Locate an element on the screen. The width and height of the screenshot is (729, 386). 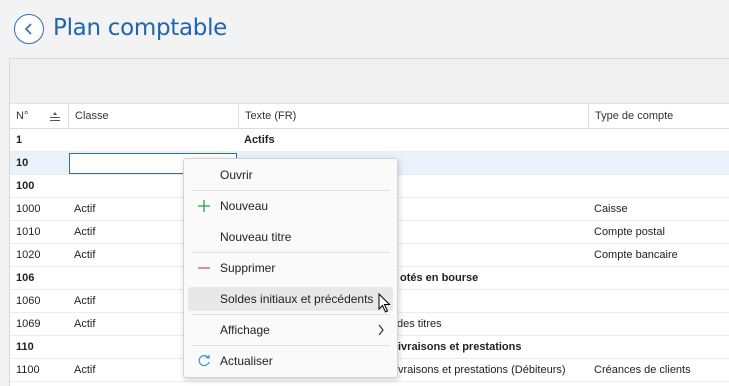
menu-item-label: Nouveau titre is located at coordinates (256, 237).